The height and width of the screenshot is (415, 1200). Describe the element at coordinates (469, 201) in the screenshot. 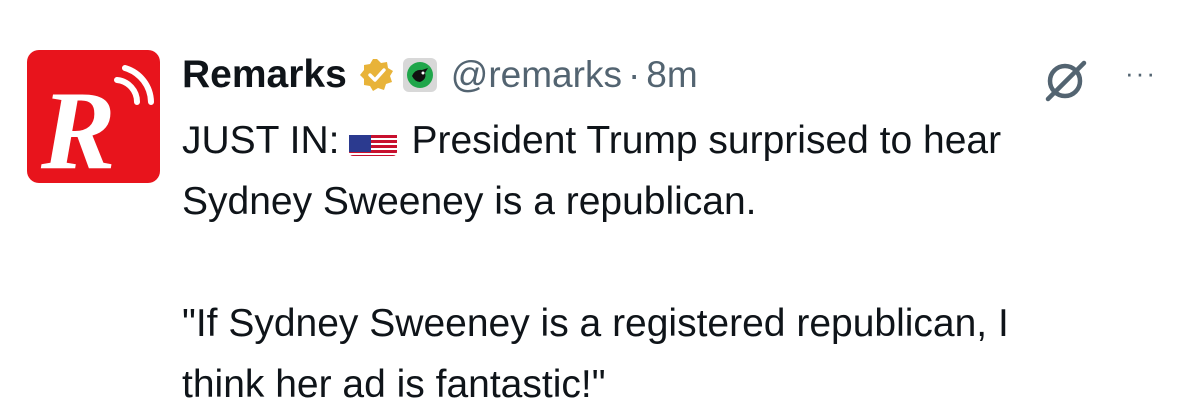

I see `post-text-line-2: Sydney Sweeney is a republican.` at that location.